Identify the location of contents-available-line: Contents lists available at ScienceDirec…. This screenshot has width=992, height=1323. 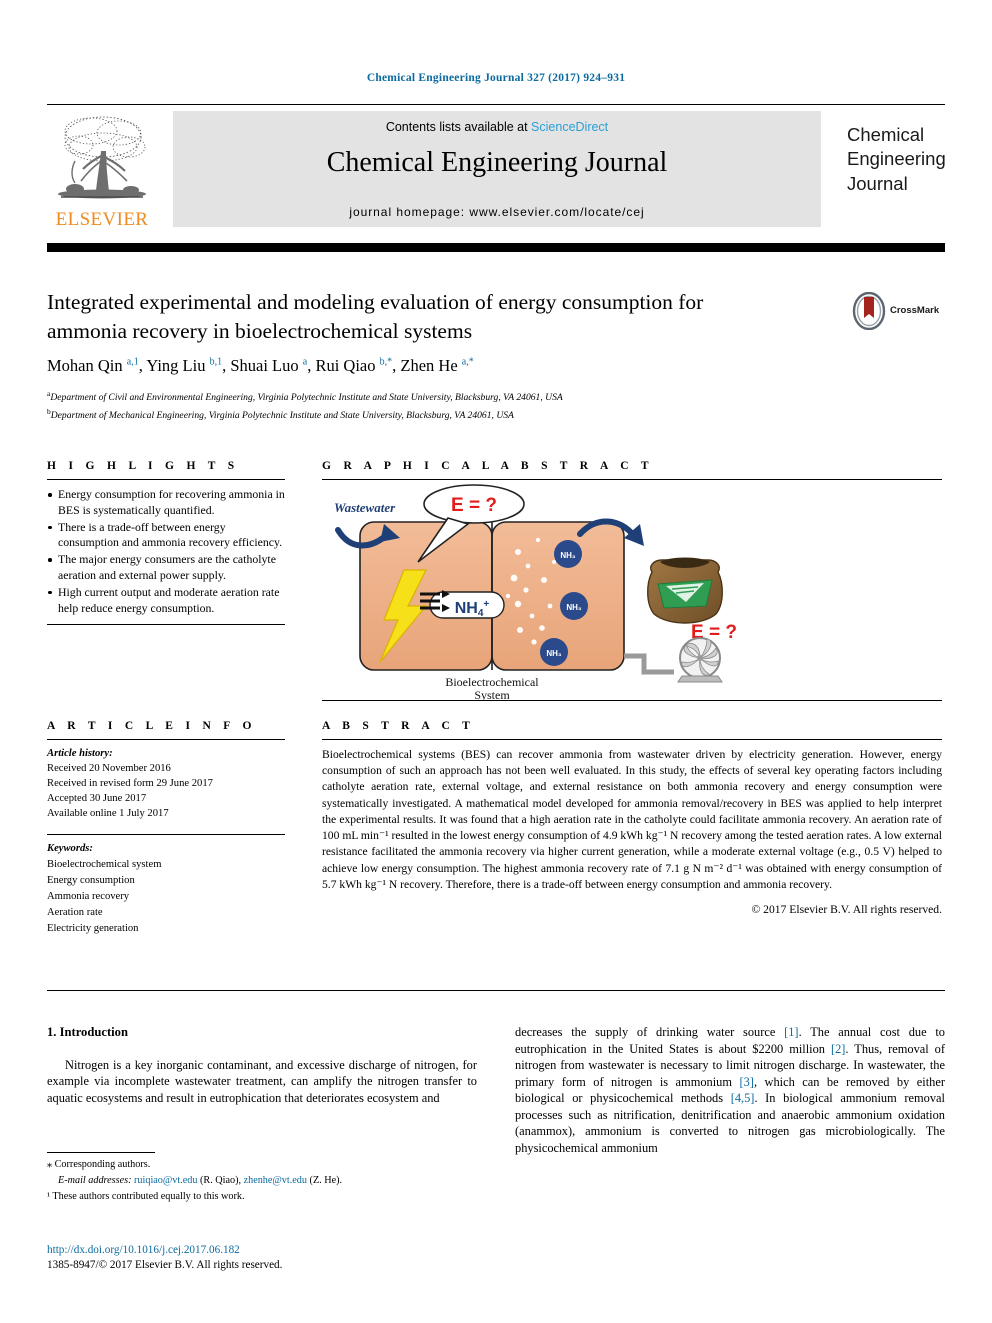
(497, 127).